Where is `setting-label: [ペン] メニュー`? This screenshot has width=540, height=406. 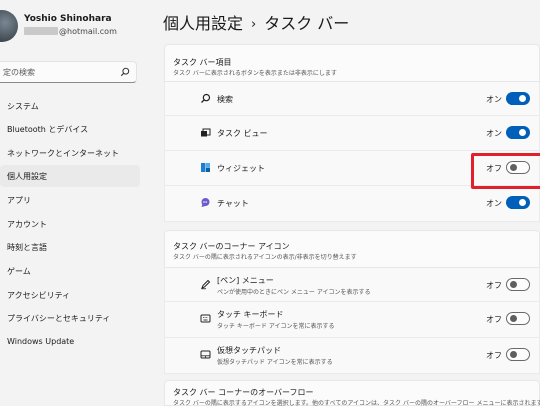 setting-label: [ペン] メニュー is located at coordinates (245, 280).